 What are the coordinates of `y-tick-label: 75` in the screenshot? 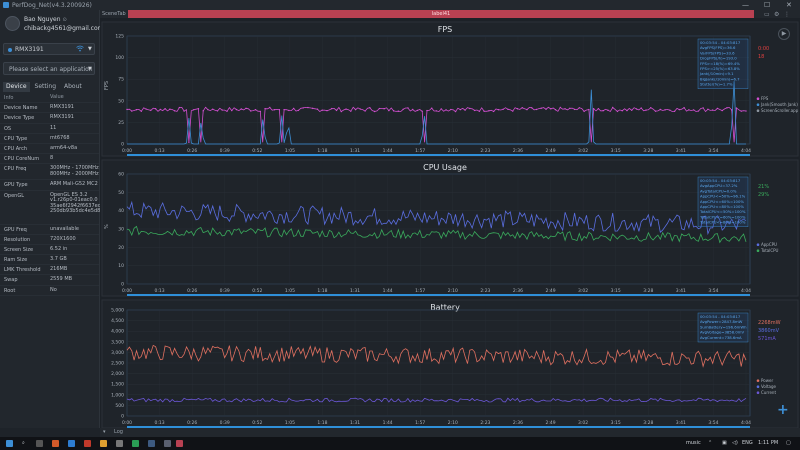 It's located at (121, 80).